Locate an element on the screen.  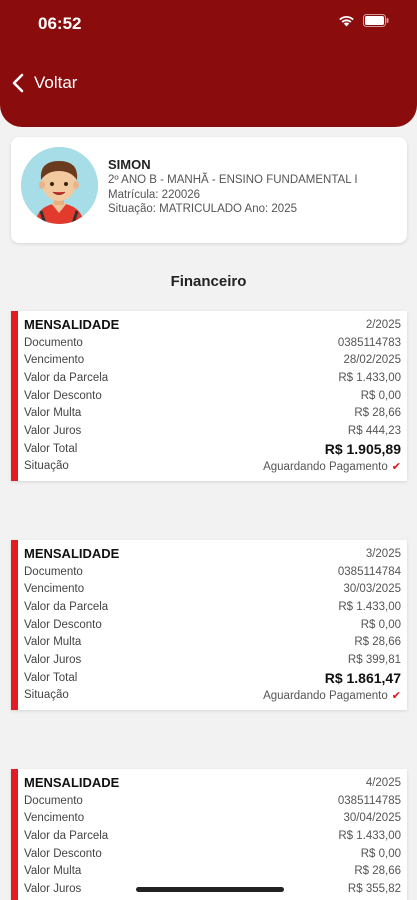
student-situacao: Situação: MATRICULADO Ano: 2025 is located at coordinates (202, 209).